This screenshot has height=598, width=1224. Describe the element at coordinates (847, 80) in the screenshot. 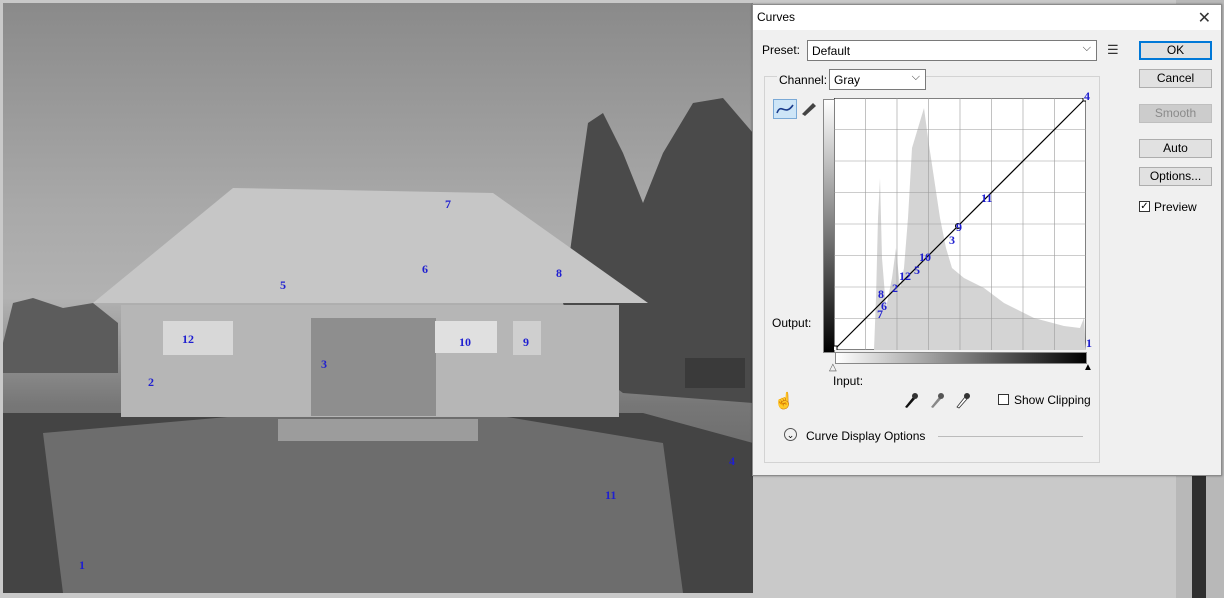

I see `channel-value: Gray` at that location.